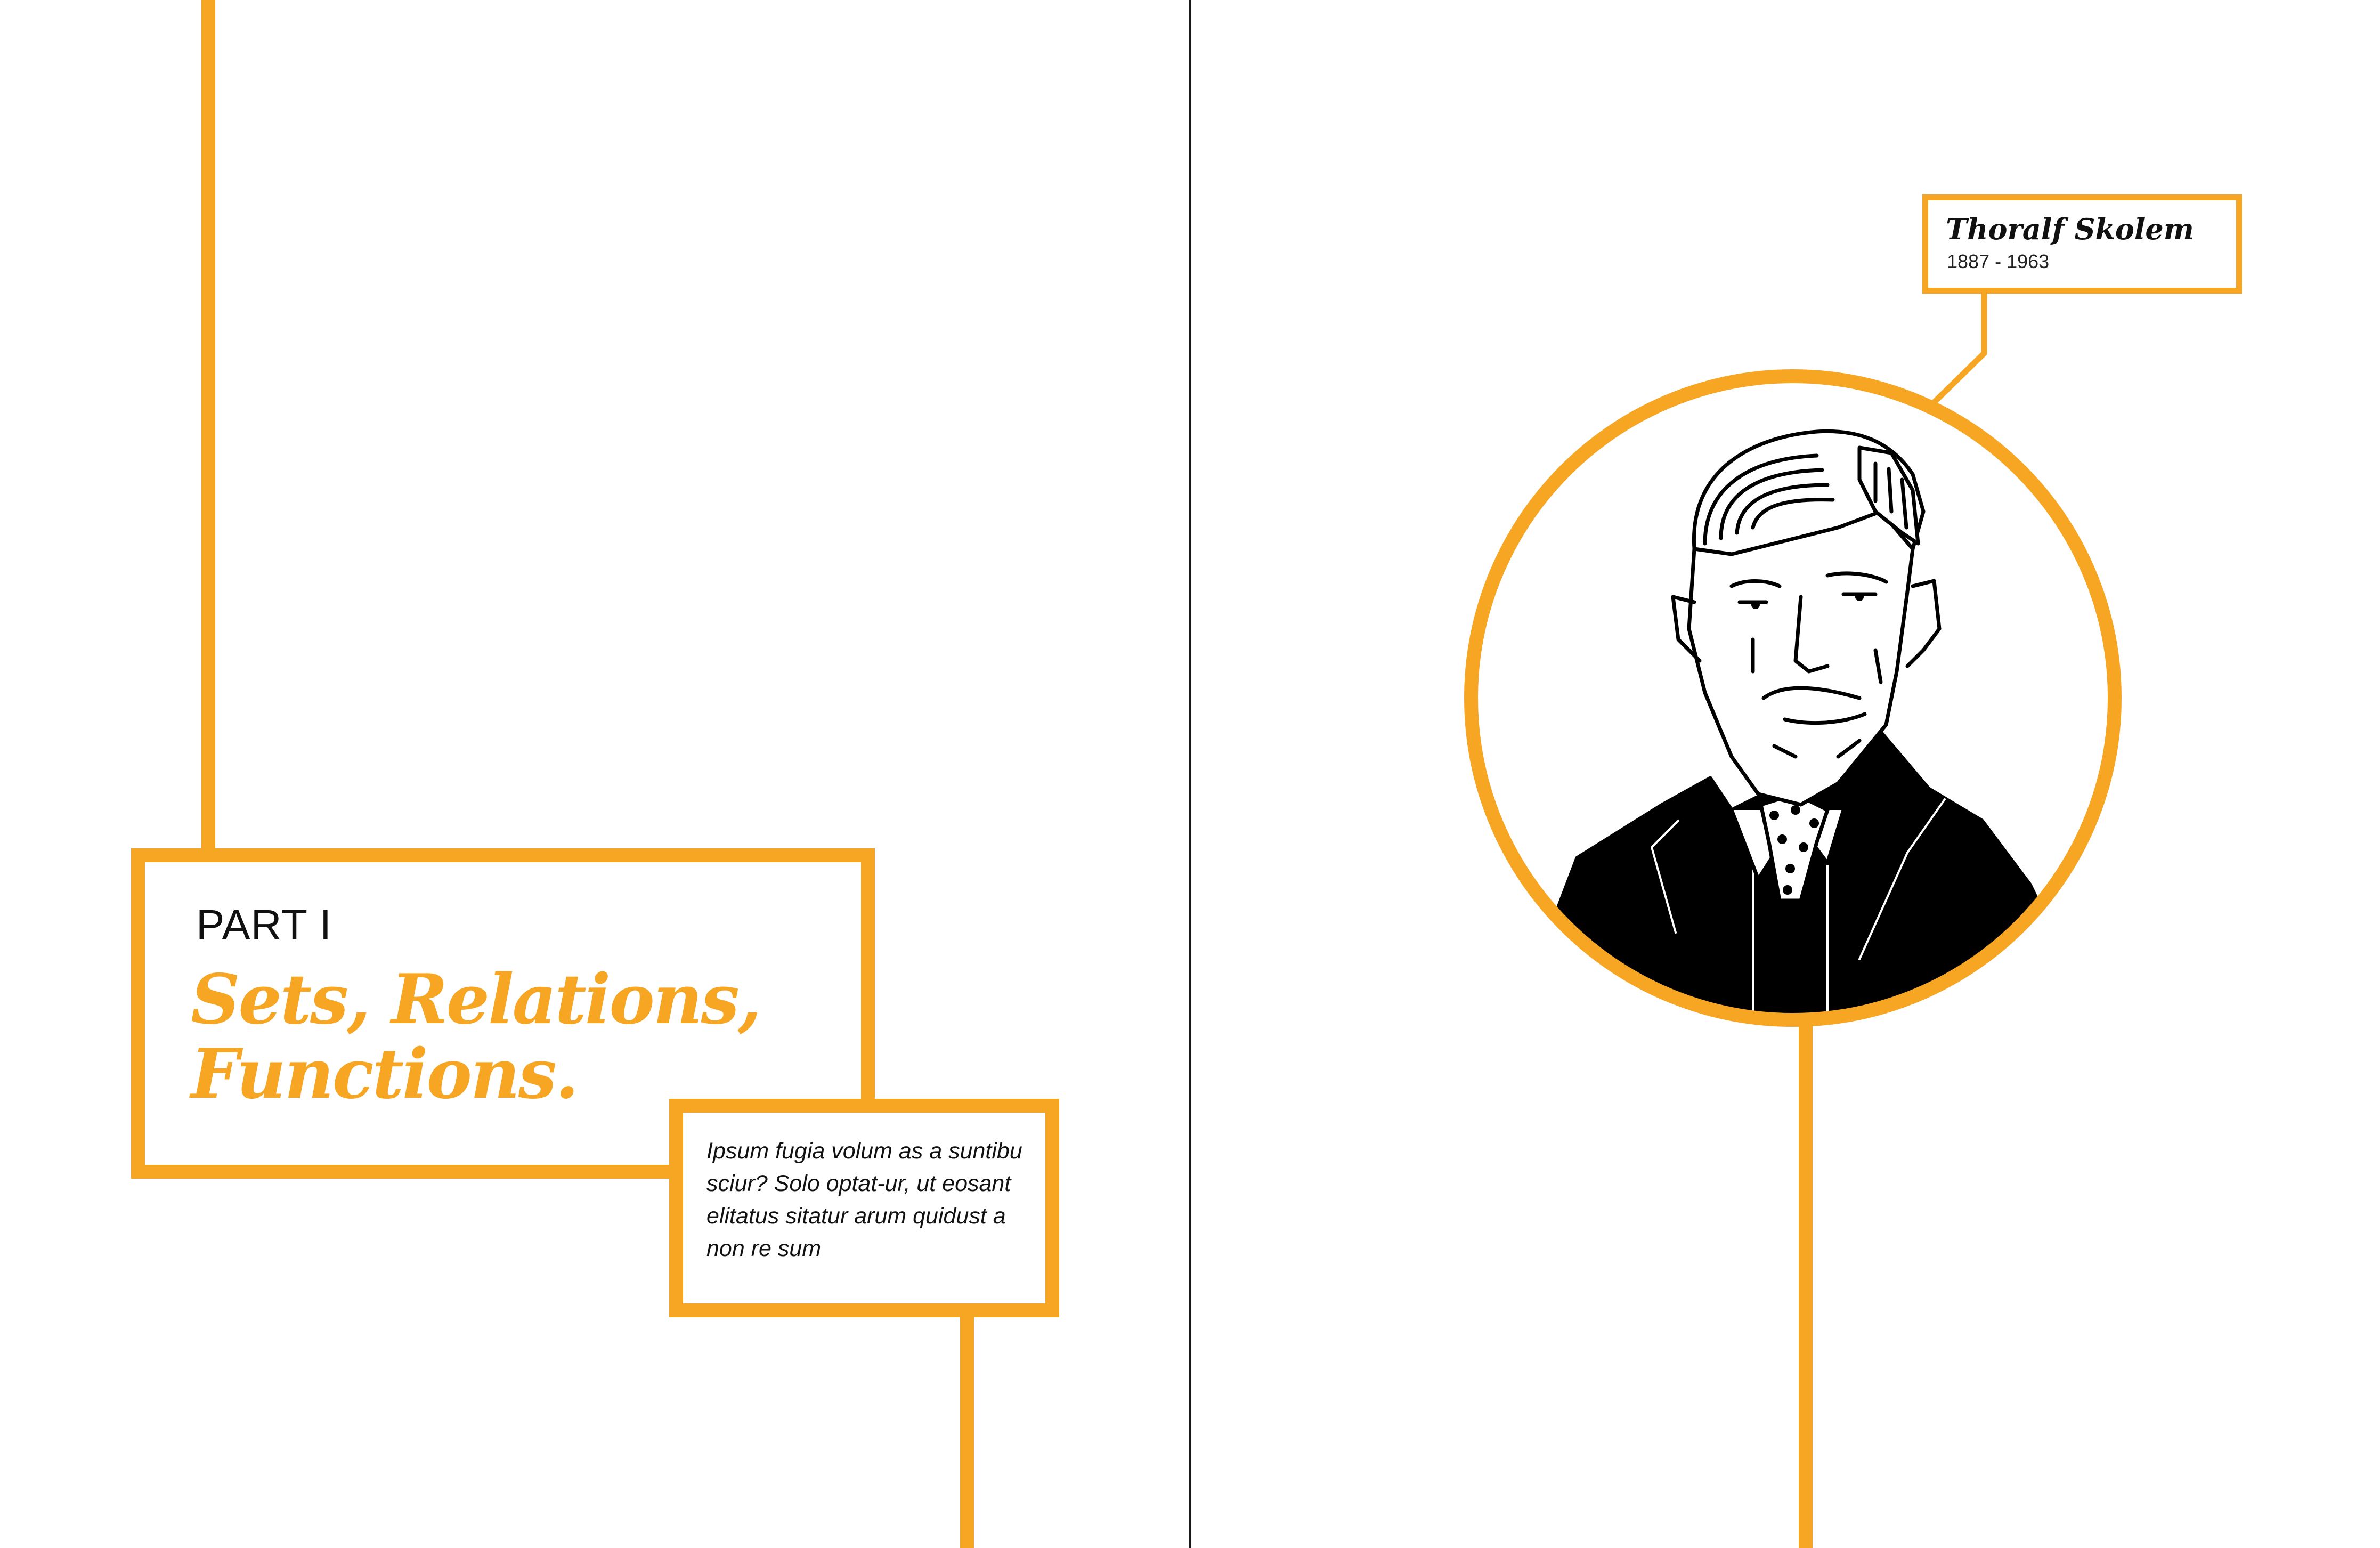 This screenshot has height=1548, width=2380. Describe the element at coordinates (476, 1000) in the screenshot. I see `chapter-title-line1: Sets, Relations,` at that location.